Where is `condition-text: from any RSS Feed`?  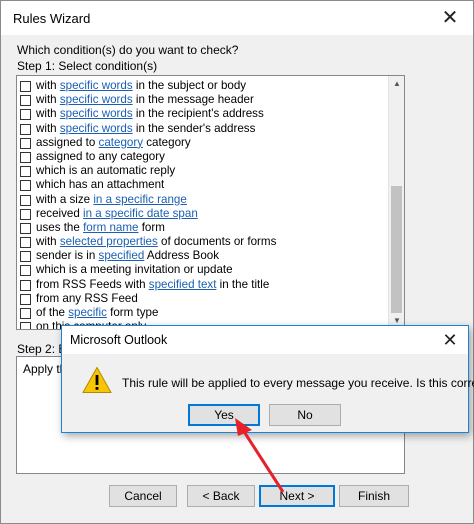 condition-text: from any RSS Feed is located at coordinates (87, 298).